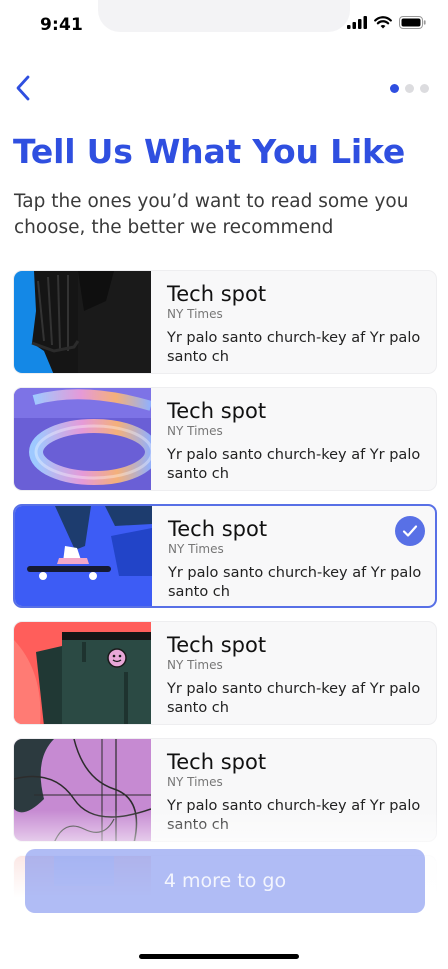  Describe the element at coordinates (219, 956) in the screenshot. I see `home-indicator` at that location.